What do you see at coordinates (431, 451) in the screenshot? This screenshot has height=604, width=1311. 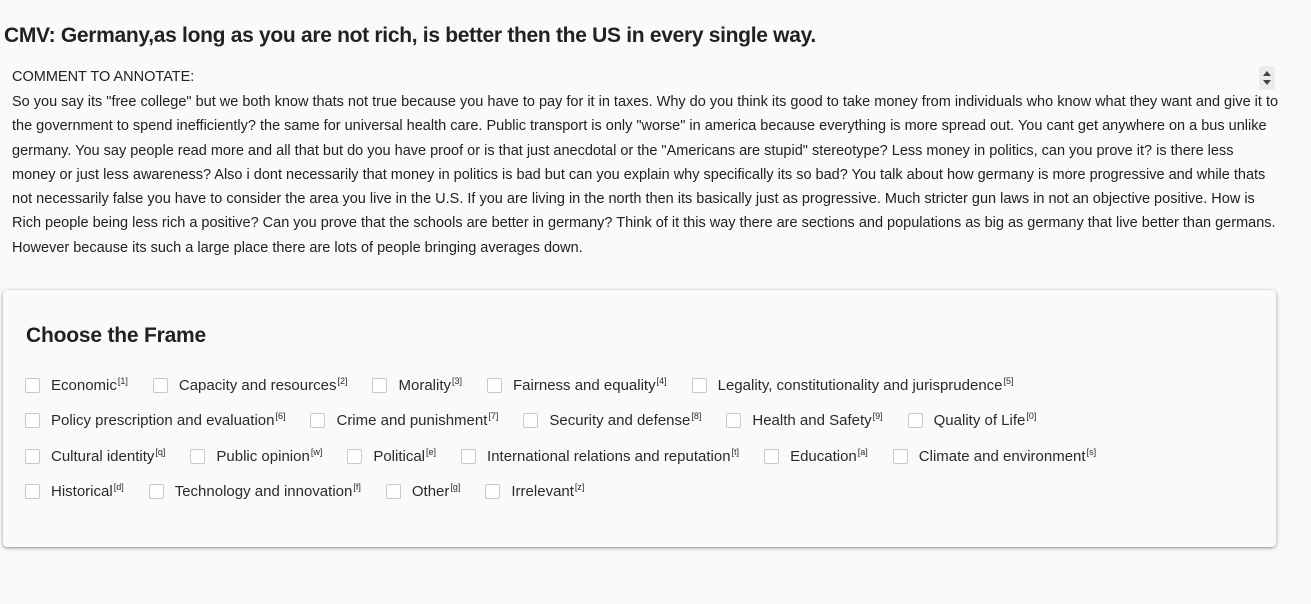 I see `shortcut-key: [e]` at bounding box center [431, 451].